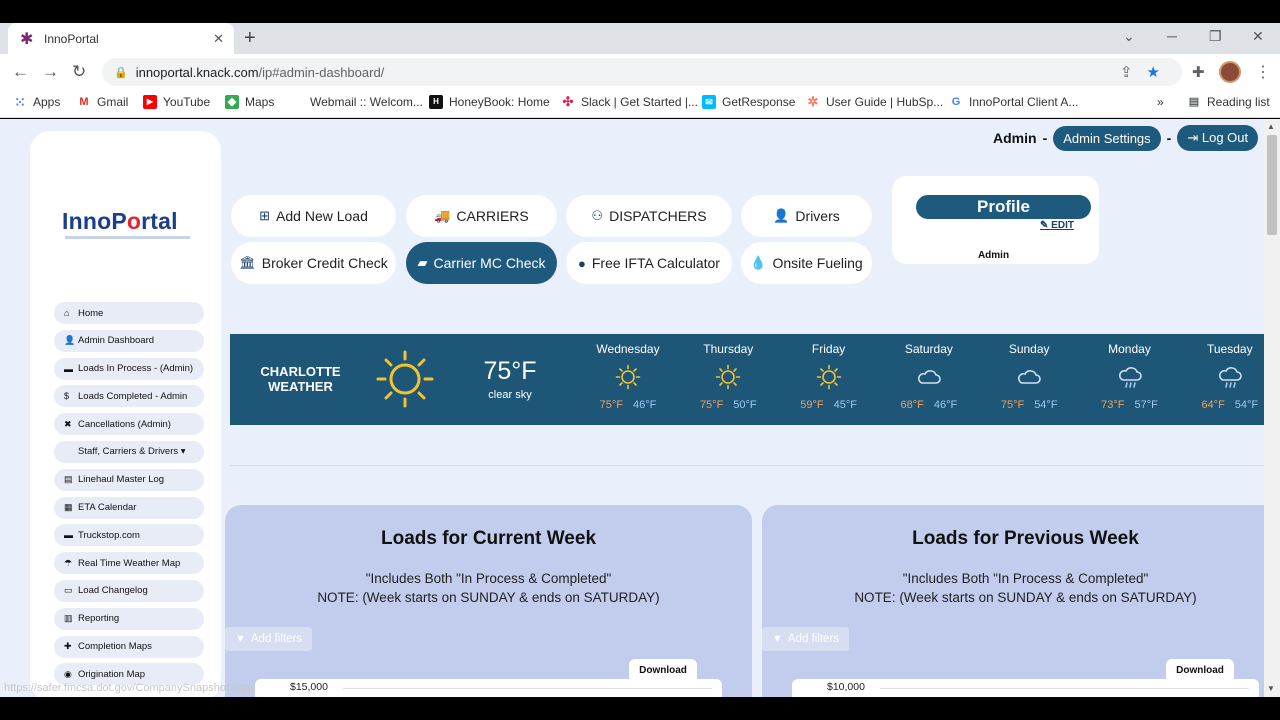  Describe the element at coordinates (129, 590) in the screenshot. I see `sidebar-item-10: ▭ Load Changelog` at that location.